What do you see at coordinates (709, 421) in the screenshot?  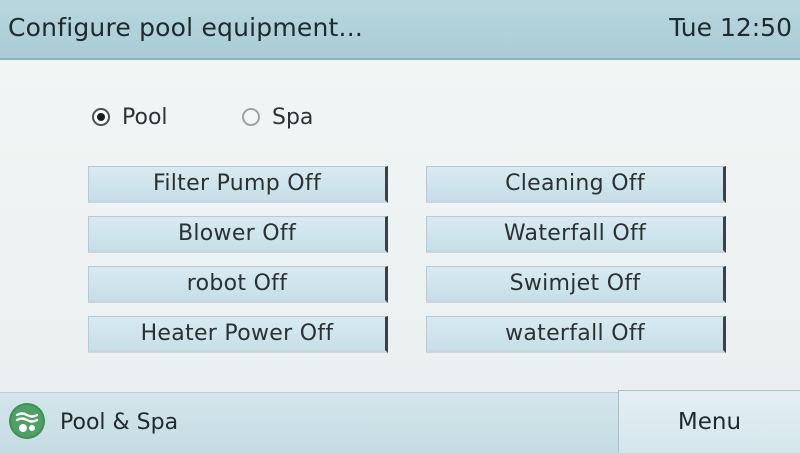 I see `menu-button: Menu` at bounding box center [709, 421].